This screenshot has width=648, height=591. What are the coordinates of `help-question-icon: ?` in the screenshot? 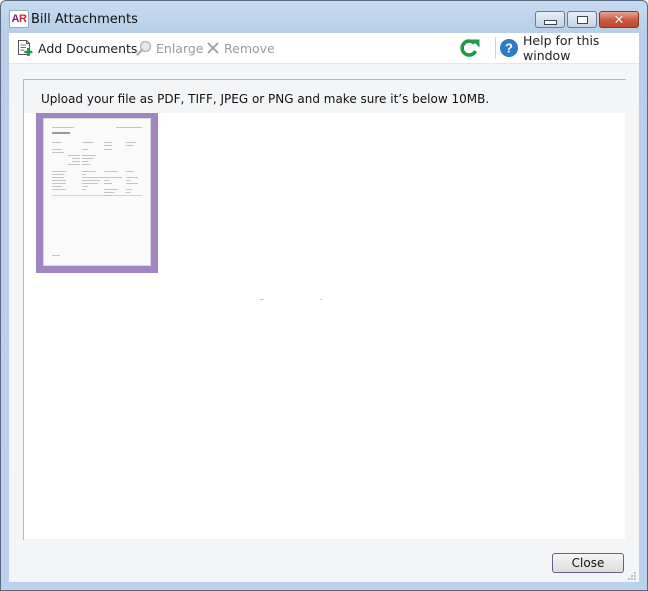 It's located at (509, 48).